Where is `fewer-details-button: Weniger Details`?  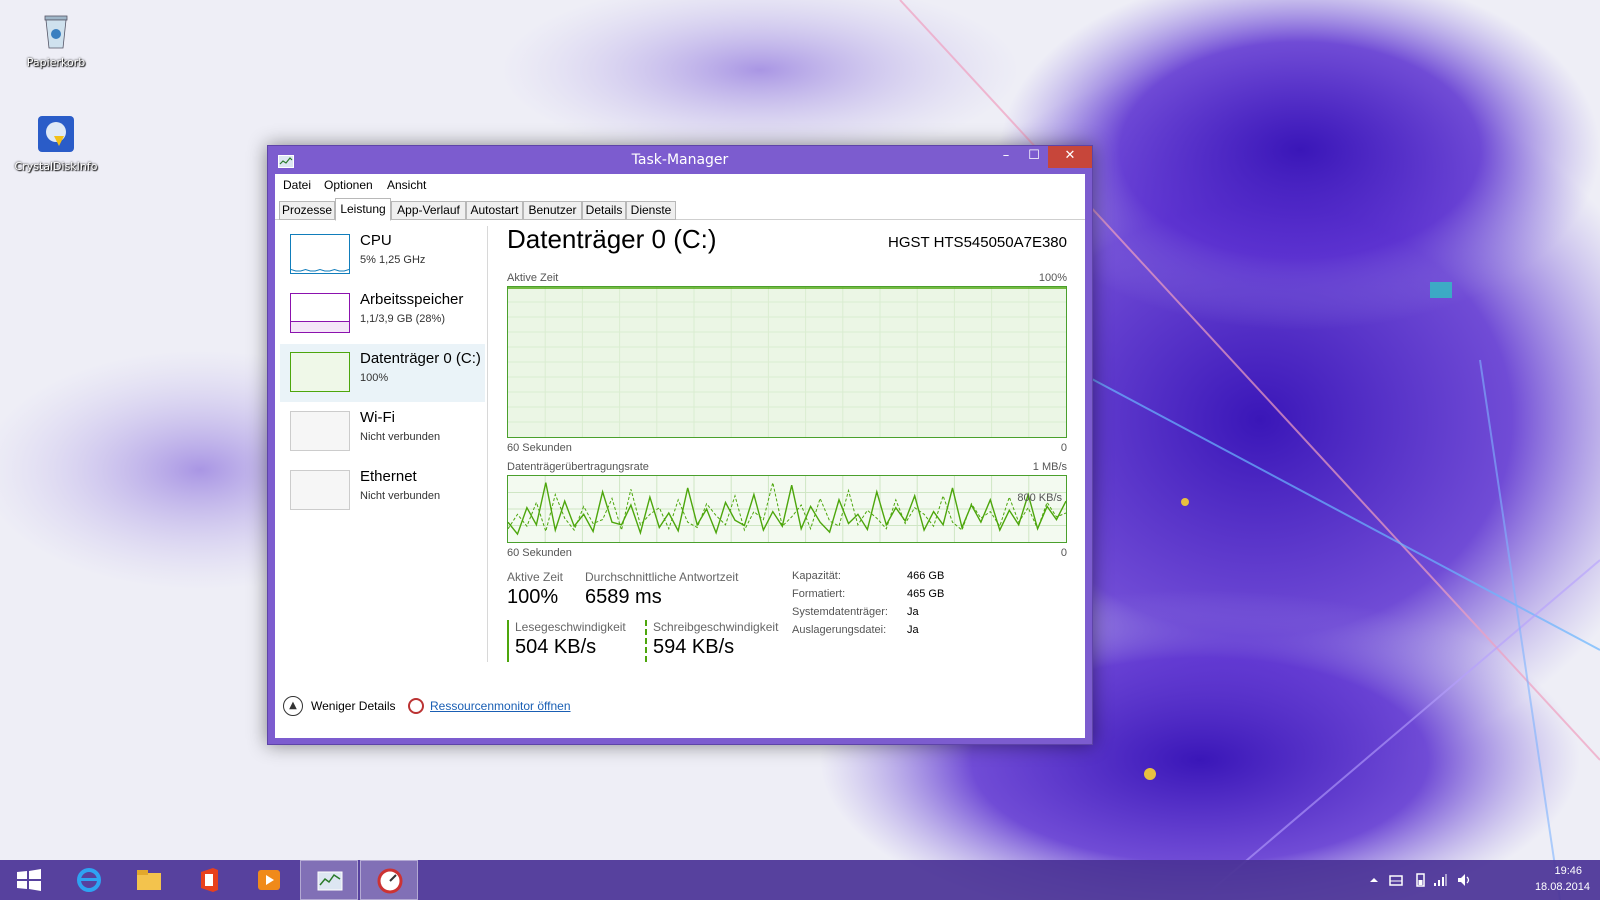 fewer-details-button: Weniger Details is located at coordinates (353, 706).